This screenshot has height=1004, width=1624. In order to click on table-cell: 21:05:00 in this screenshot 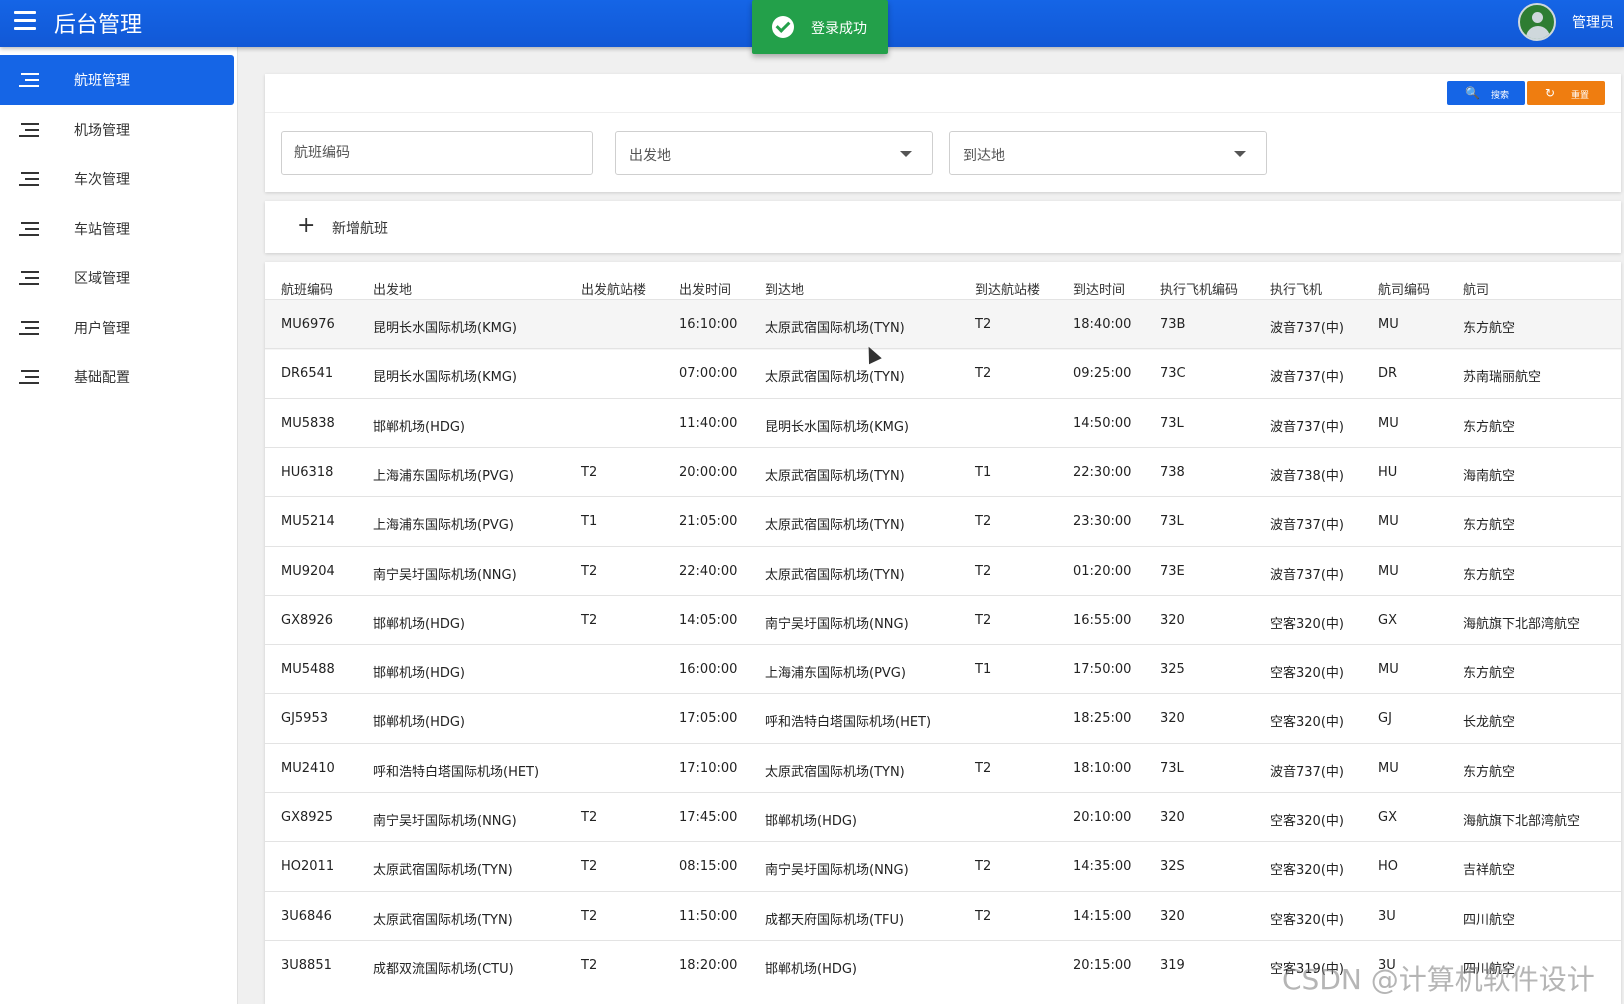, I will do `click(708, 522)`.